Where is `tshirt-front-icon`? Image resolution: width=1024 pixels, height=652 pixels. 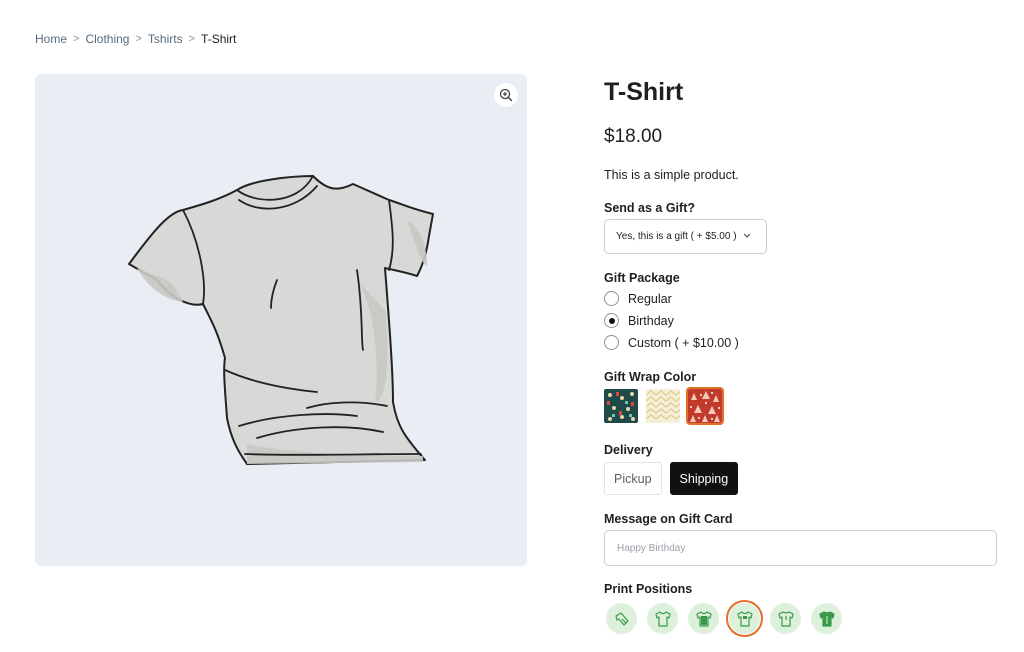
tshirt-front-icon is located at coordinates (662, 618).